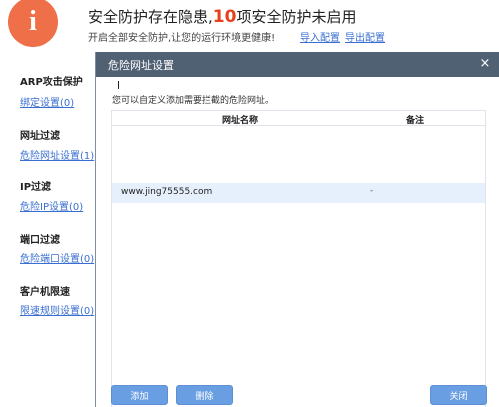 The image size is (499, 407). I want to click on headline-count: 10, so click(224, 17).